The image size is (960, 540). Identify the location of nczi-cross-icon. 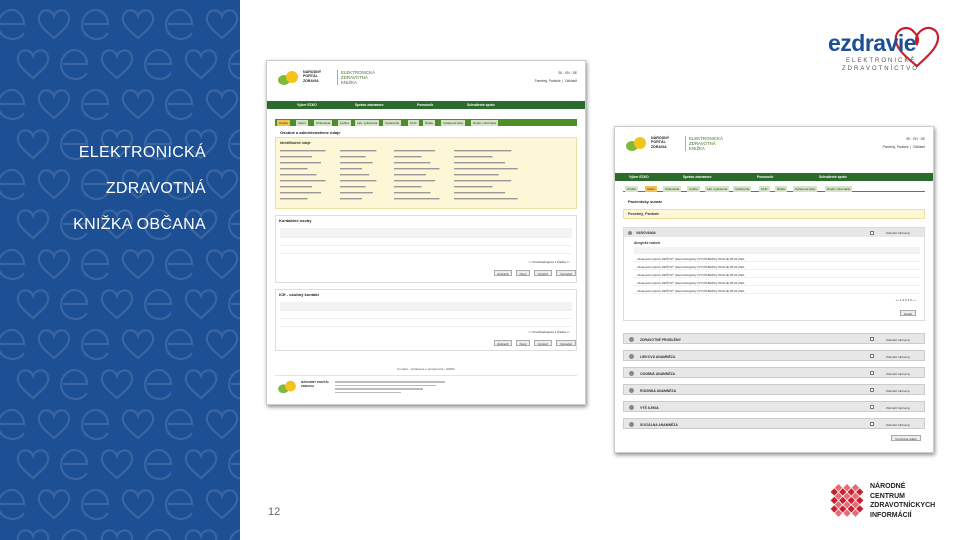
(847, 500).